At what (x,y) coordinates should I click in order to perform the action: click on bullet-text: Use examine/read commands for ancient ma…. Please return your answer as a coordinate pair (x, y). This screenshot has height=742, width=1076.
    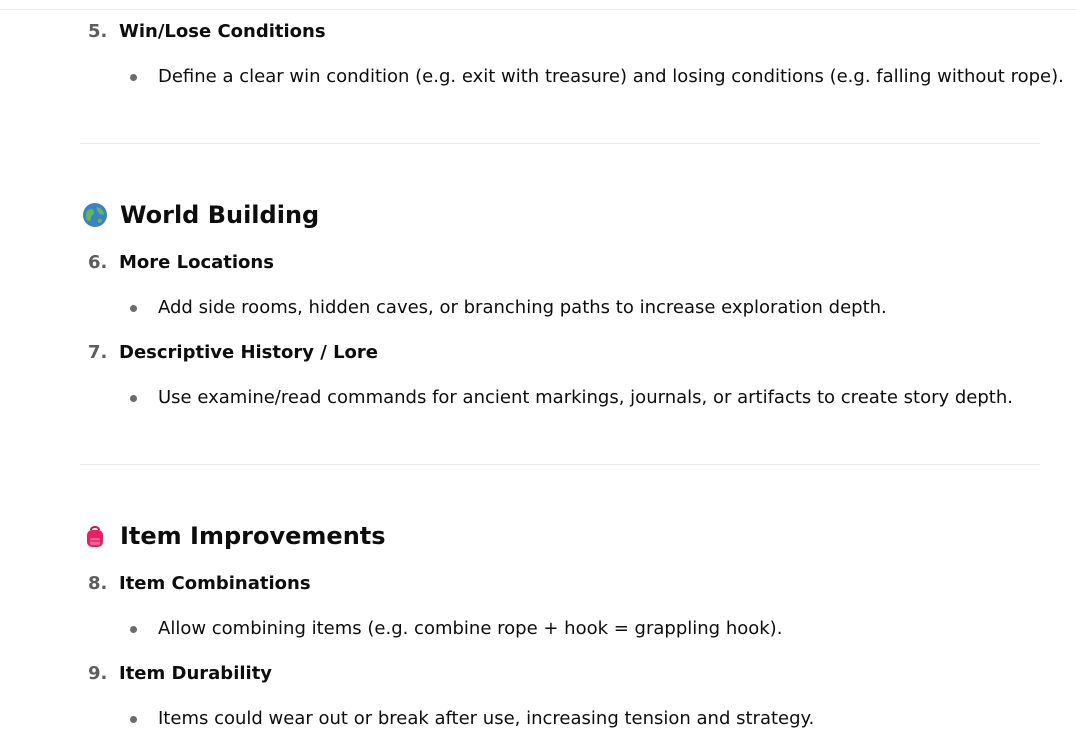
    Looking at the image, I should click on (585, 397).